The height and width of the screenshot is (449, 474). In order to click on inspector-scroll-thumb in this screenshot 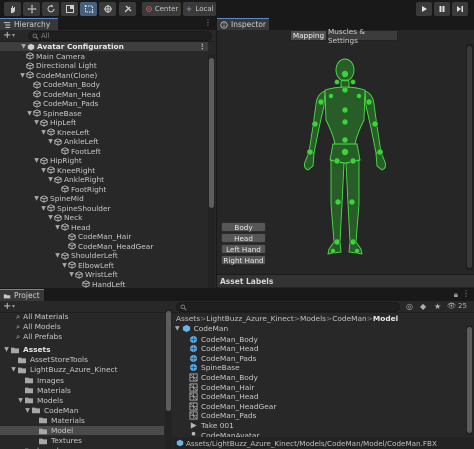, I will do `click(469, 157)`.